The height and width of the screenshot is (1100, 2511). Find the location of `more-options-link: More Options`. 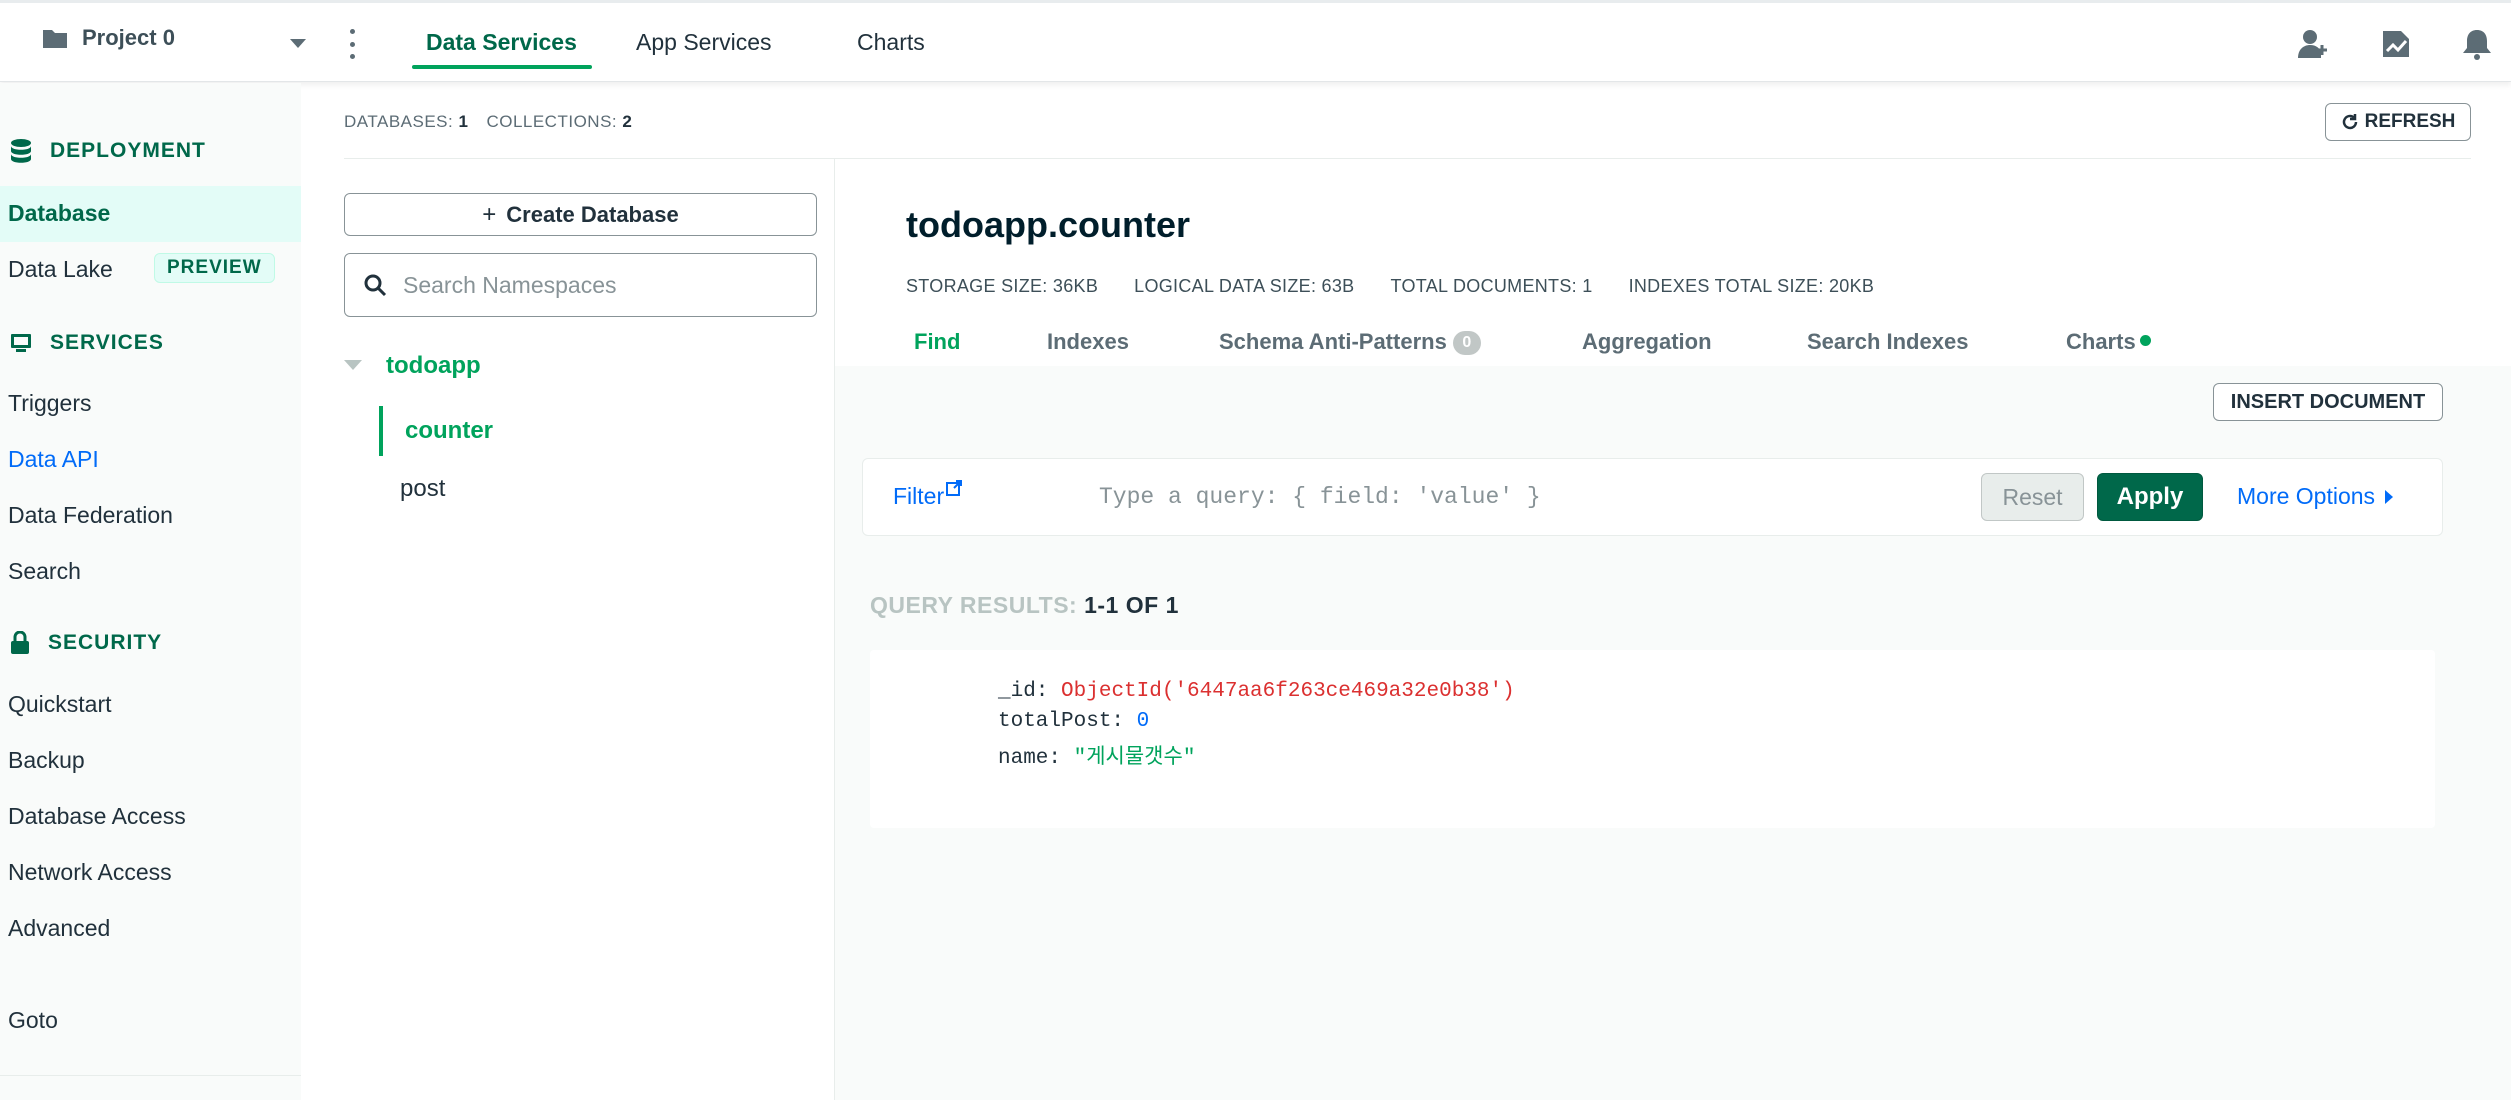

more-options-link: More Options is located at coordinates (2315, 496).